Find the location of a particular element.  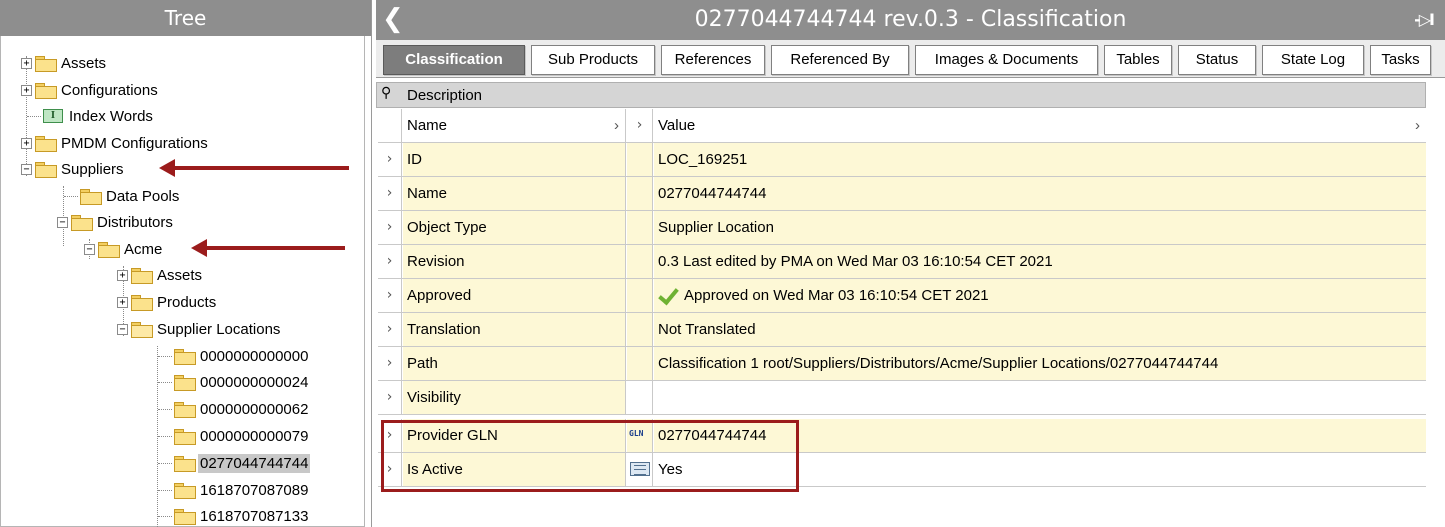

attribute-name: Revision is located at coordinates (514, 261).